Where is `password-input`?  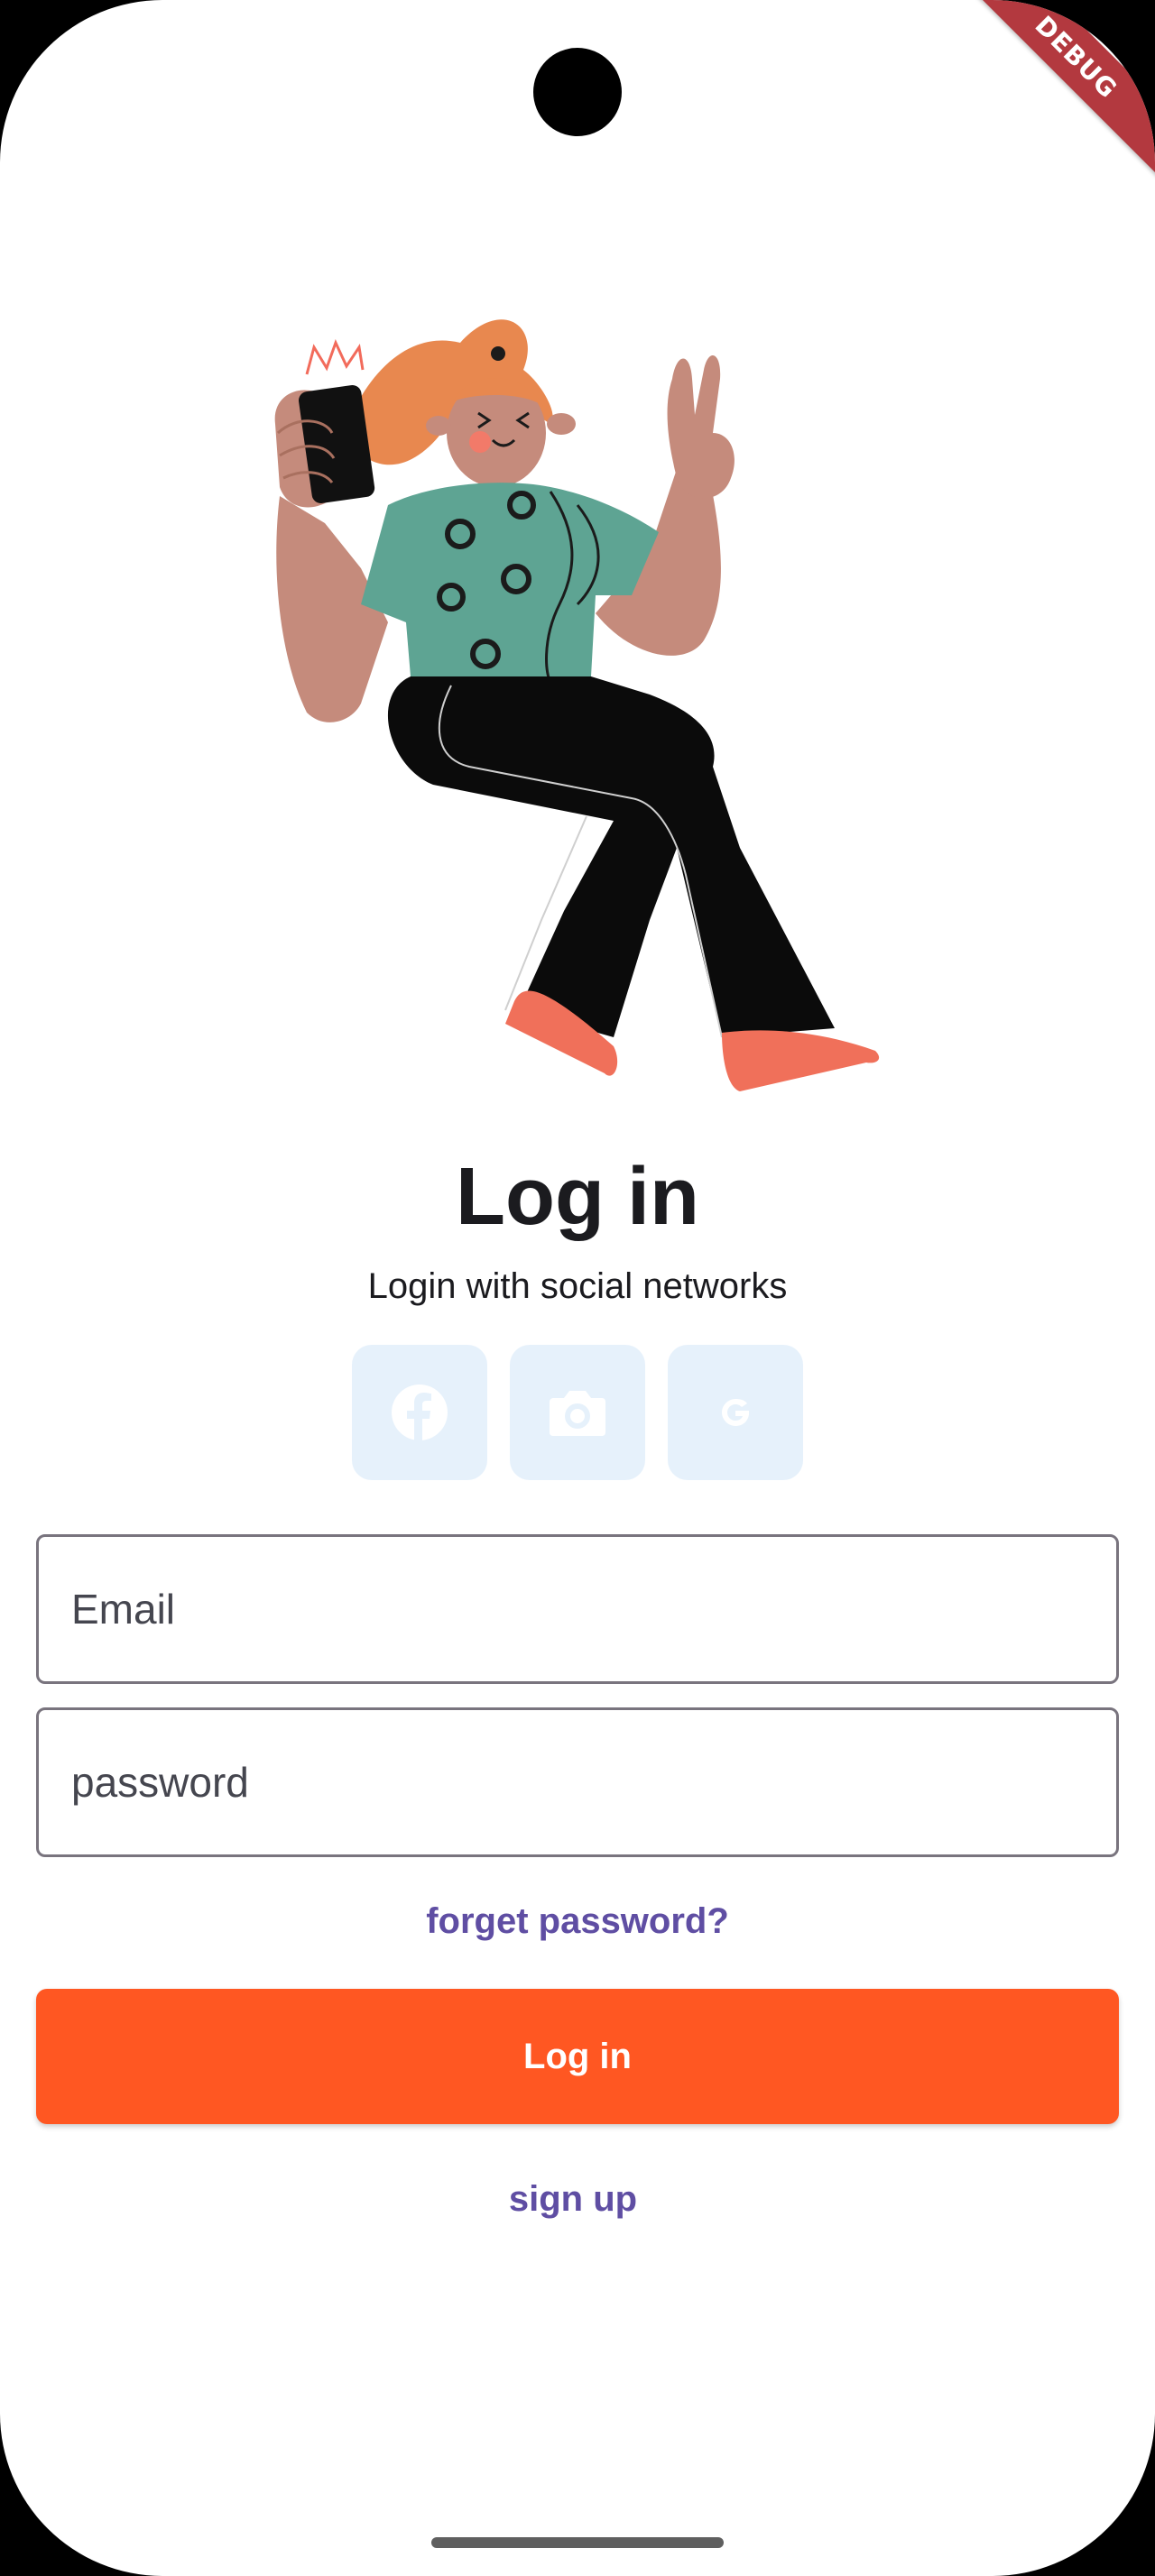
password-input is located at coordinates (592, 1782).